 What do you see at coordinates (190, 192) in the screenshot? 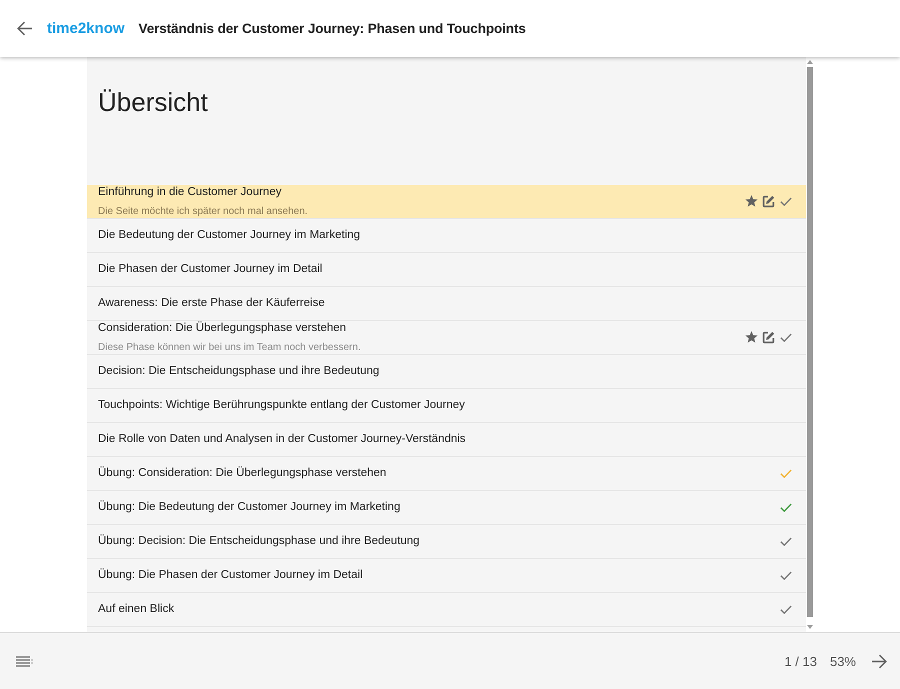
I see `chapter-title: Einführung in die Customer Journey` at bounding box center [190, 192].